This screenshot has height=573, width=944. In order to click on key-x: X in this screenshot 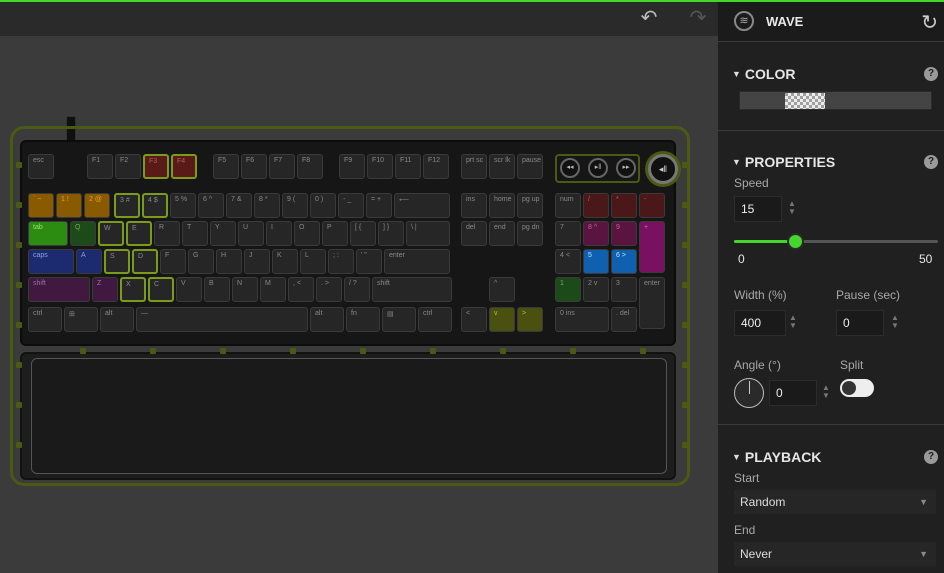, I will do `click(133, 289)`.